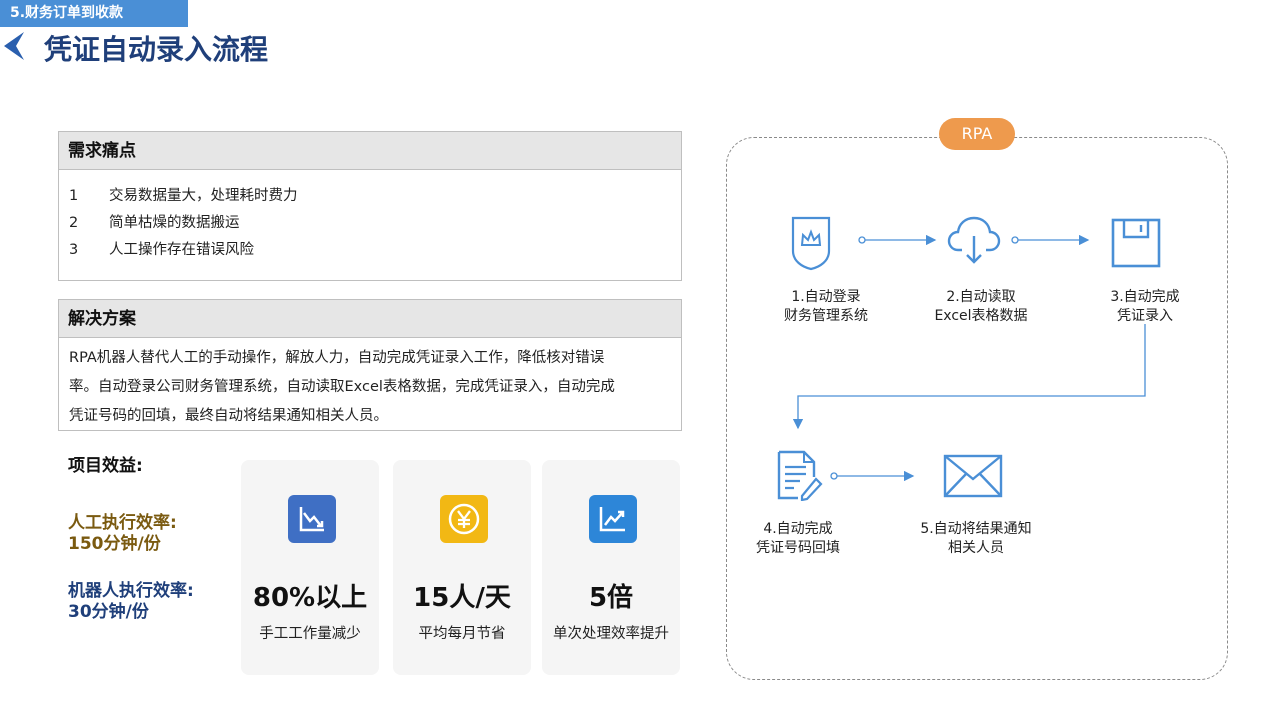  Describe the element at coordinates (976, 539) in the screenshot. I see `rpa-step-label: 5.自动将结果通知 相关人员` at that location.